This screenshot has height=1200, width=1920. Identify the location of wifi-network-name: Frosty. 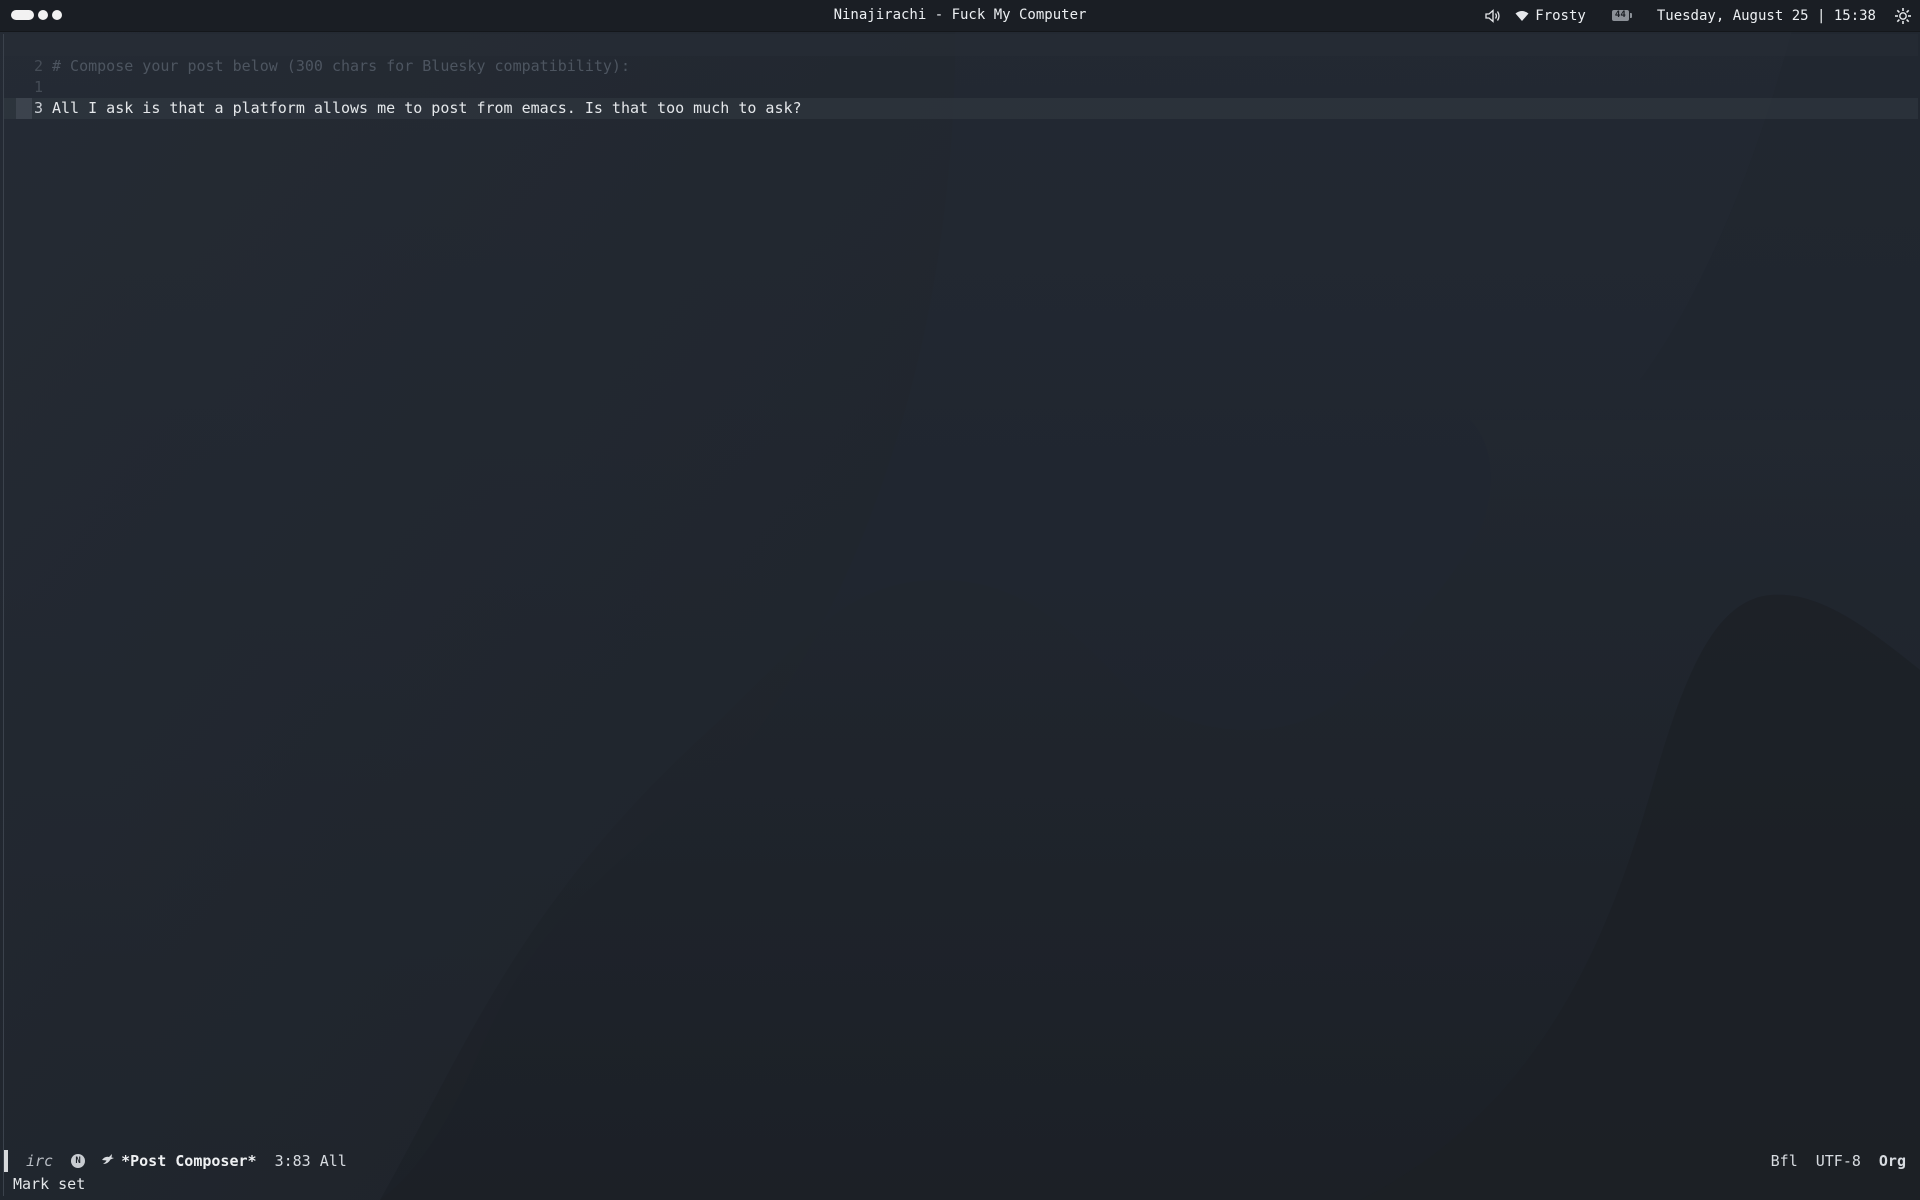
(1560, 16).